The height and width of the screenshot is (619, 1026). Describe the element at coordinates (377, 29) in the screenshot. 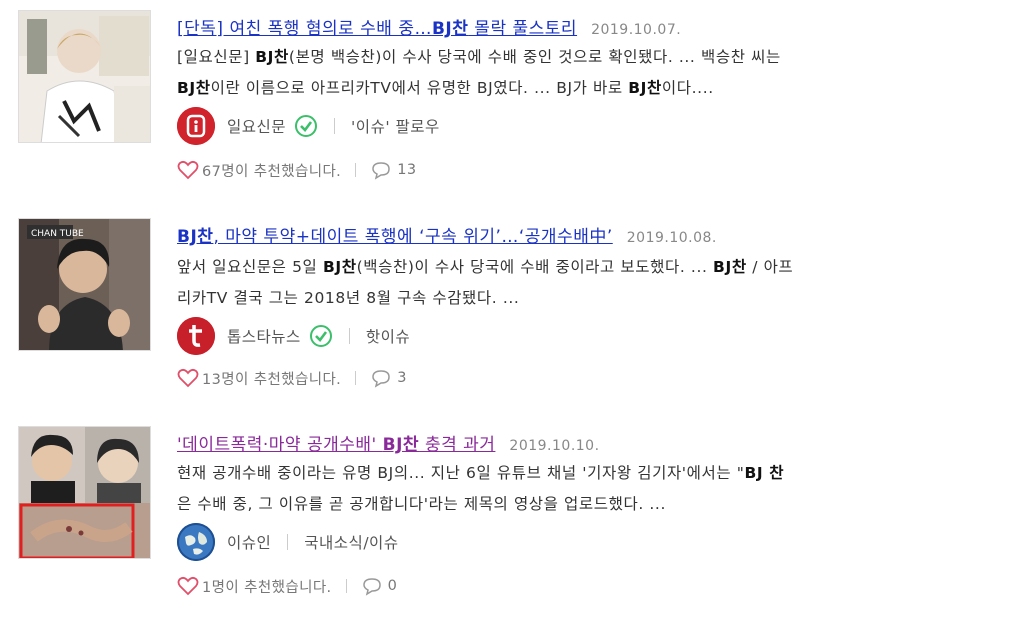

I see `news-title-link: [단독] 여친 폭행 혐의로 수배 중…BJ찬 몰락 풀스토리` at that location.